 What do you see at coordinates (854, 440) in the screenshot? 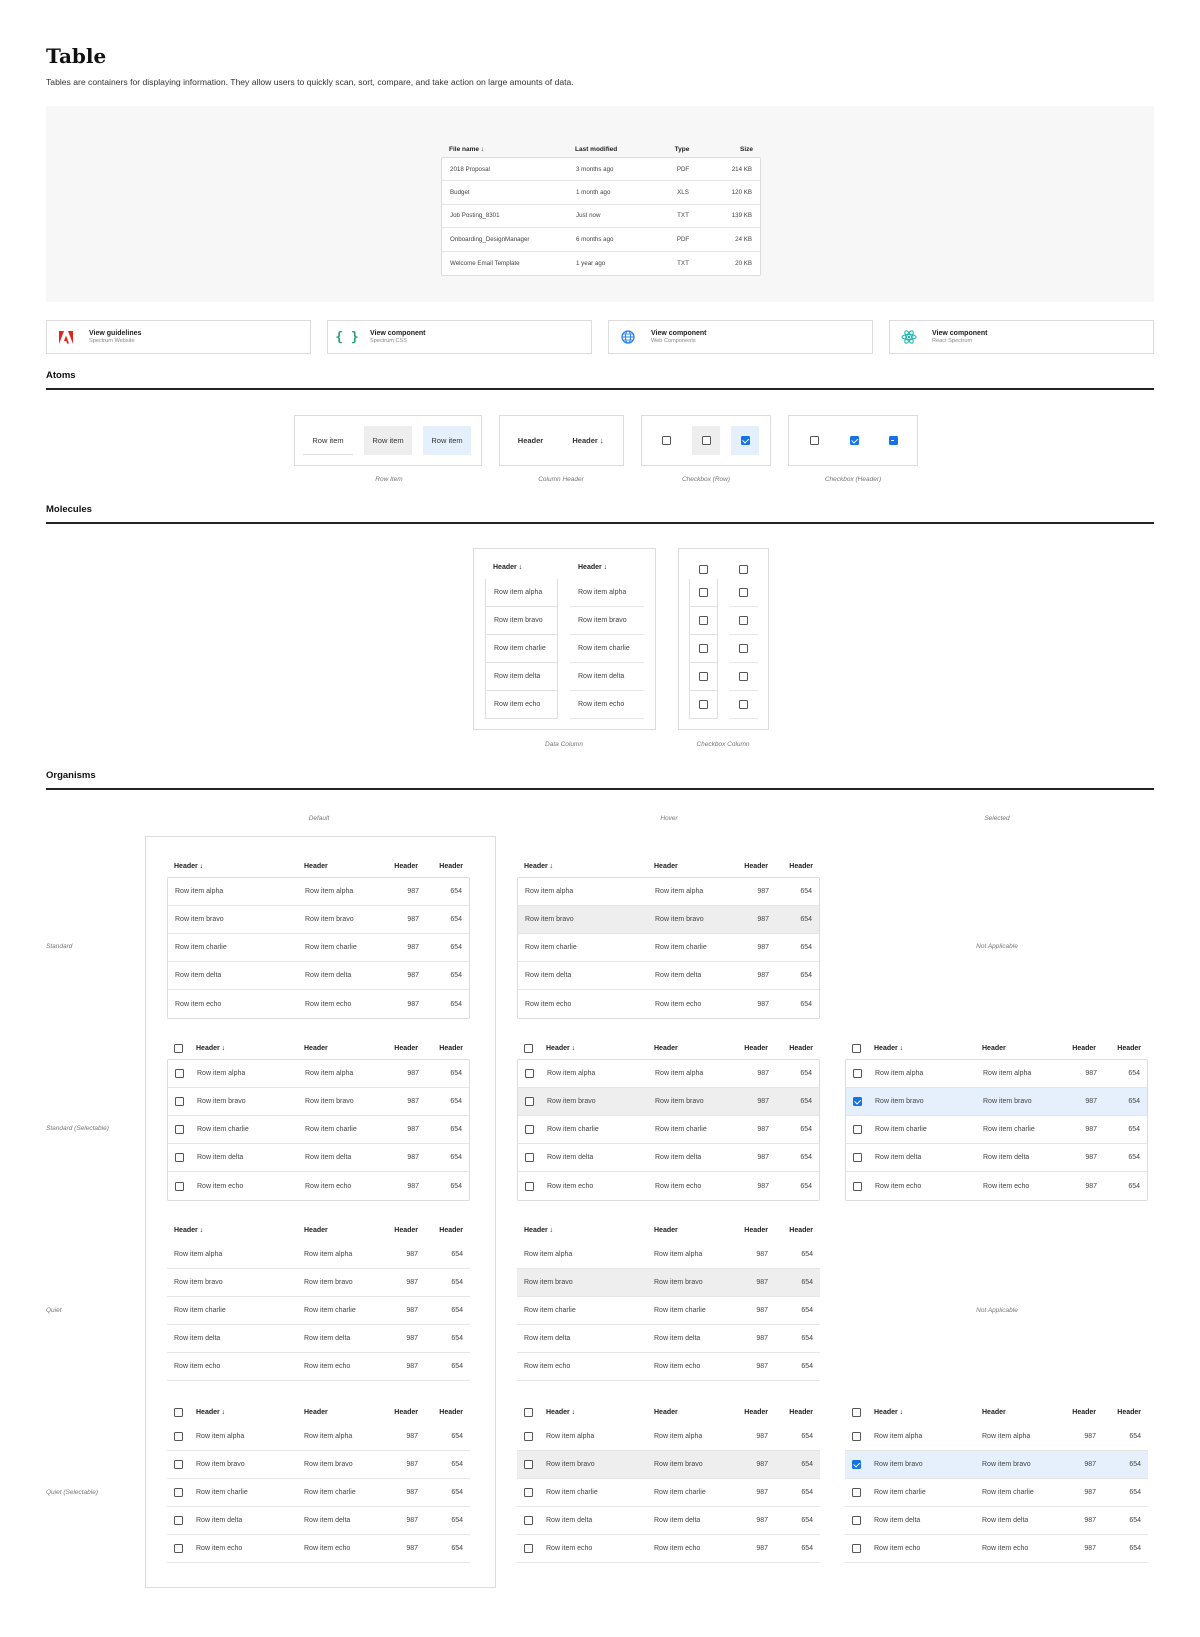
I see `checkbox-header-checked` at bounding box center [854, 440].